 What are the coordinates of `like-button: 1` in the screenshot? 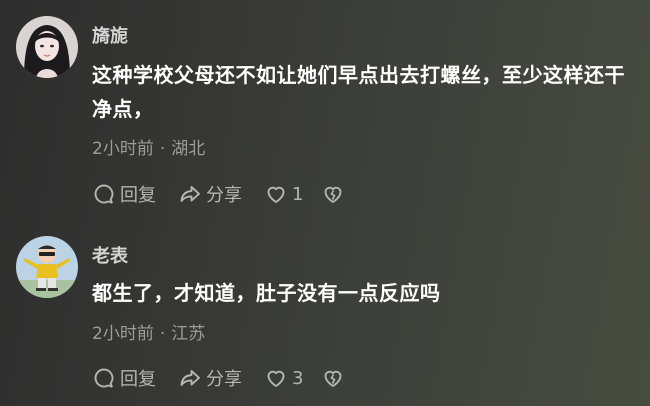 It's located at (283, 194).